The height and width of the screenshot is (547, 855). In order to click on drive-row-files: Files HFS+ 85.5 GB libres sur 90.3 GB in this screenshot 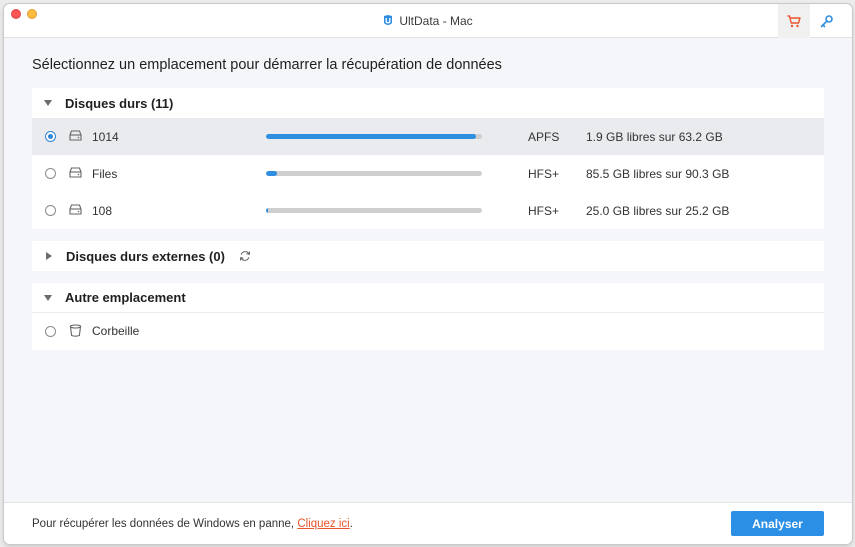, I will do `click(428, 173)`.